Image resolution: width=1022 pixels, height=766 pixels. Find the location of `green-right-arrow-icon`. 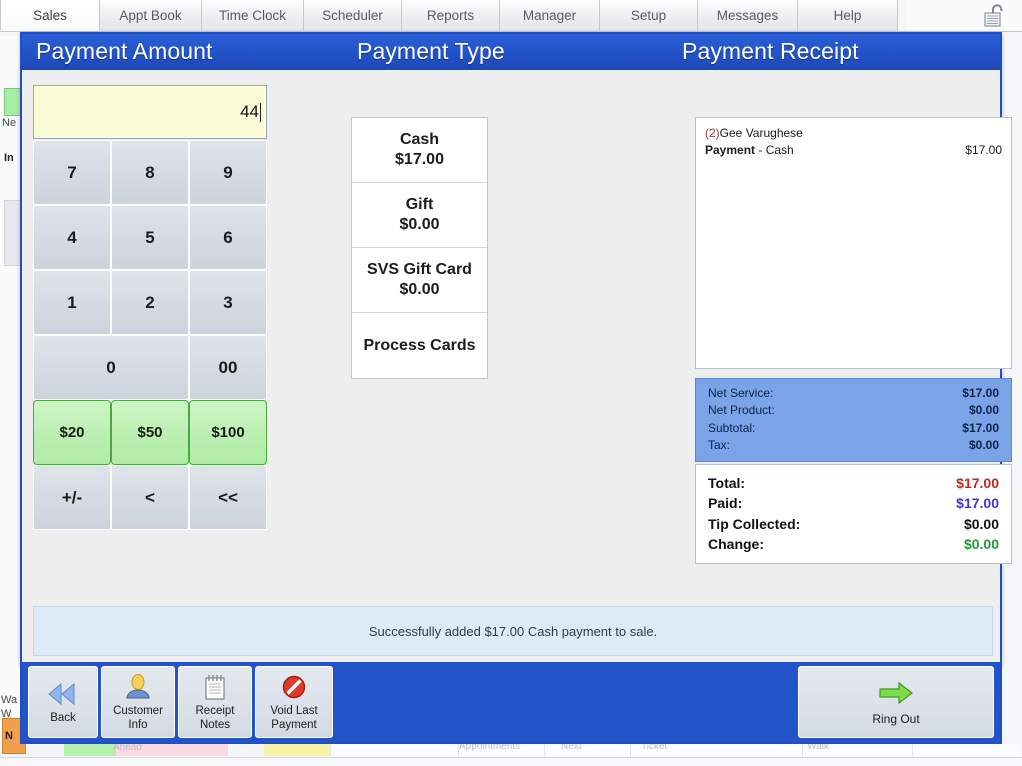

green-right-arrow-icon is located at coordinates (896, 694).